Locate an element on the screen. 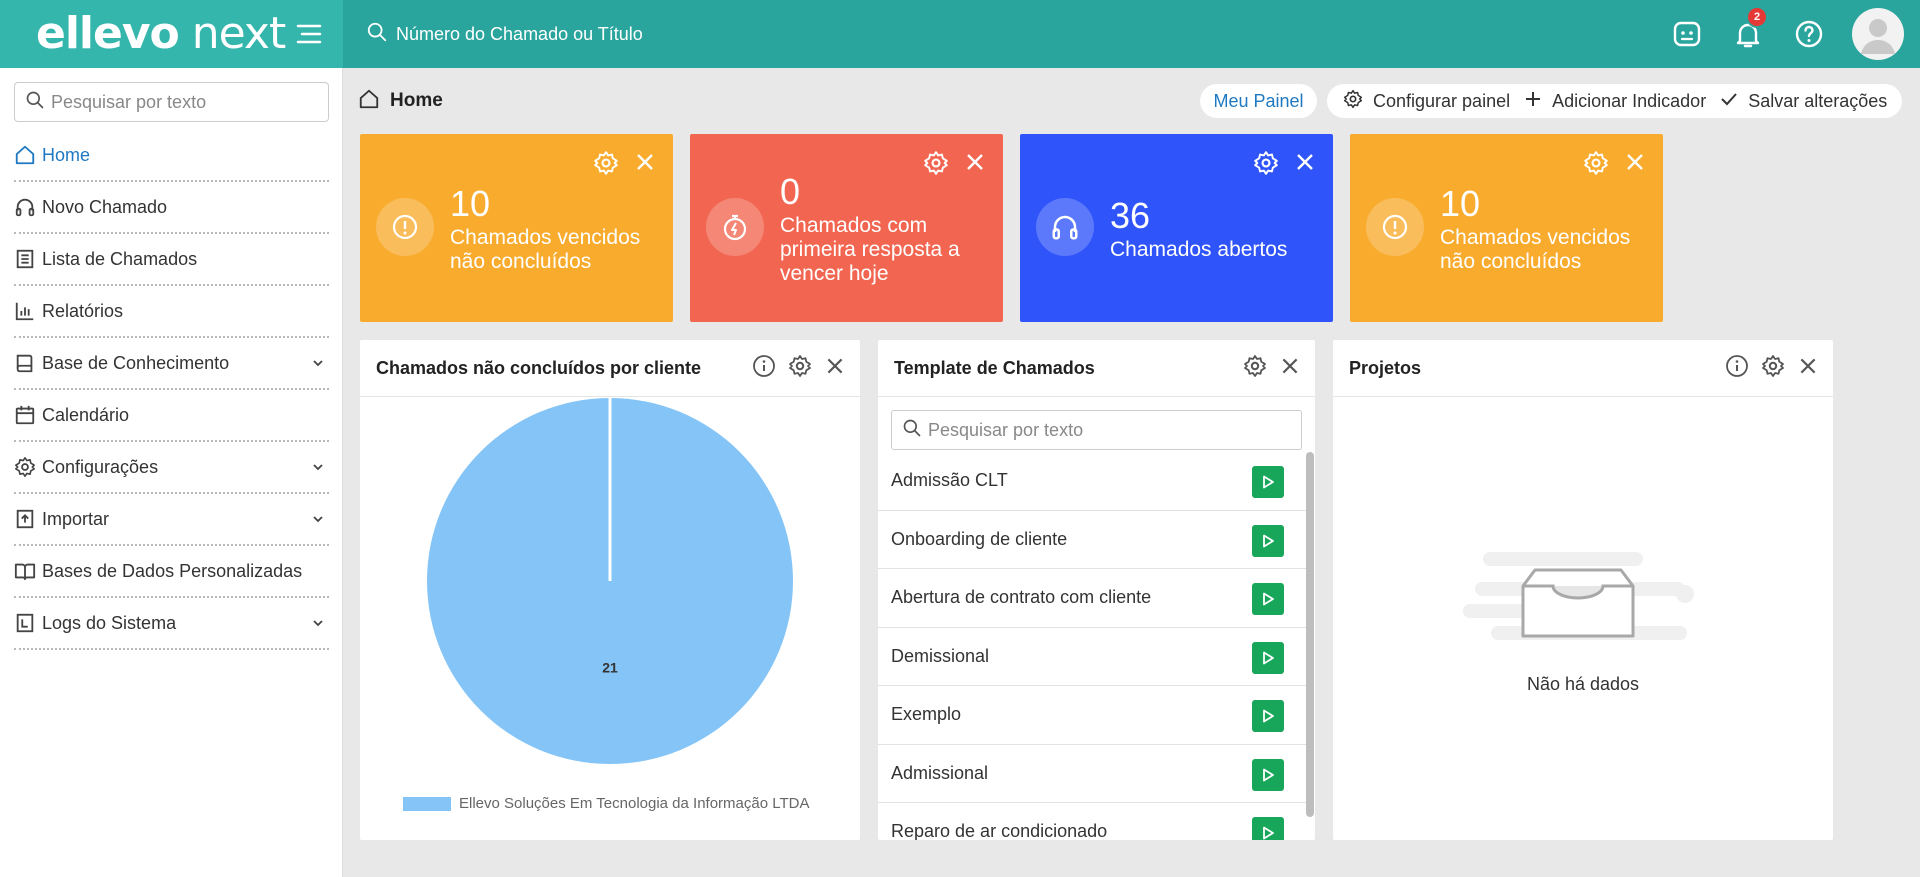 The image size is (1920, 877). sidebar-item-base-de-conhecimento: Base de Conhecimento is located at coordinates (171, 364).